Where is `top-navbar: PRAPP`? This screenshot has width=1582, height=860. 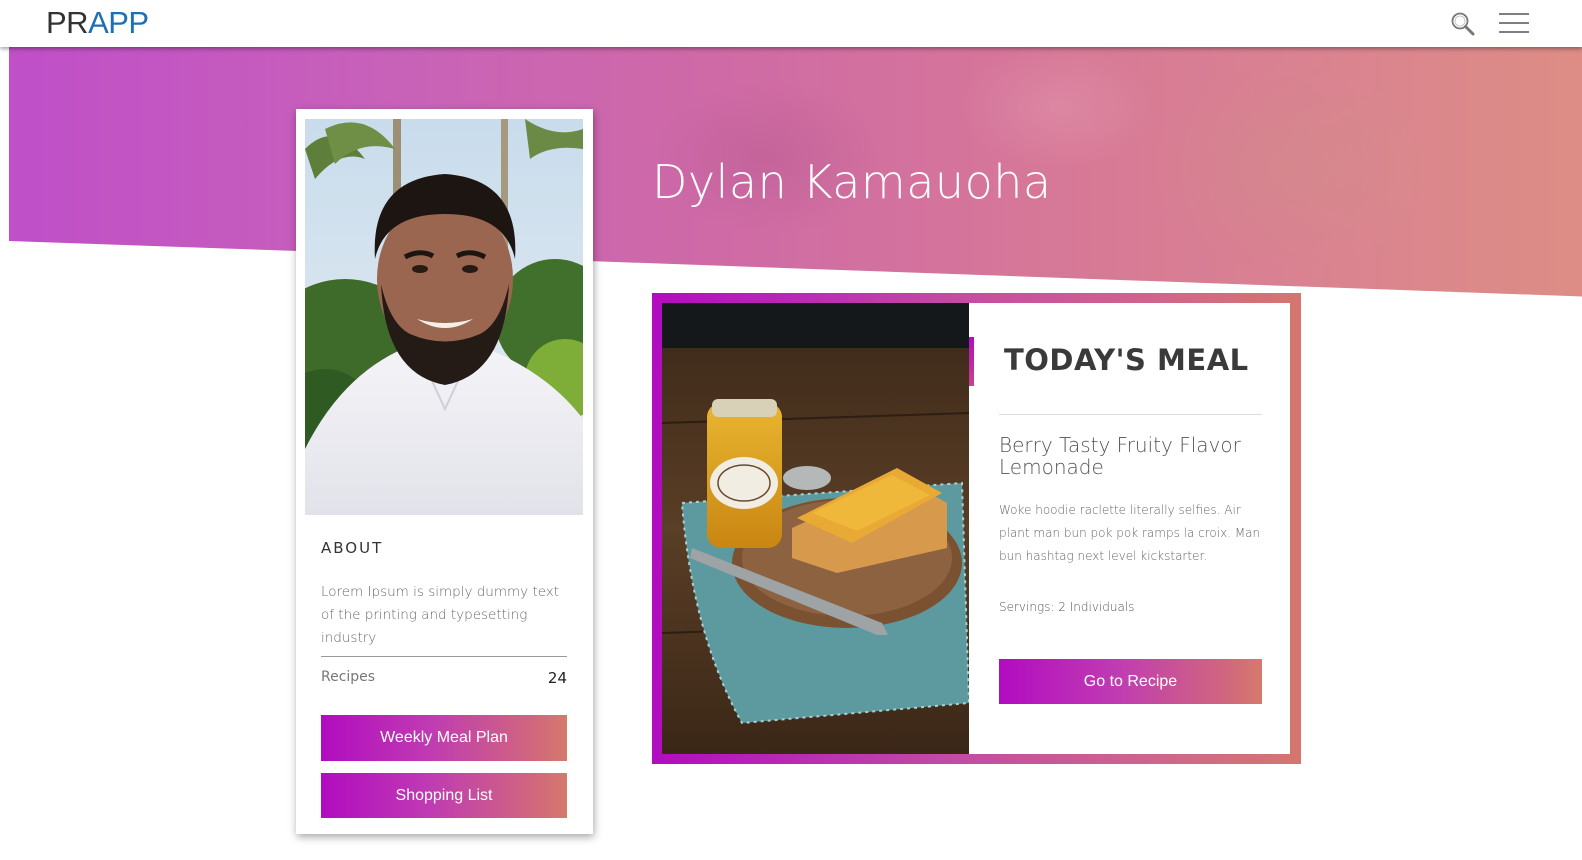
top-navbar: PRAPP is located at coordinates (791, 23).